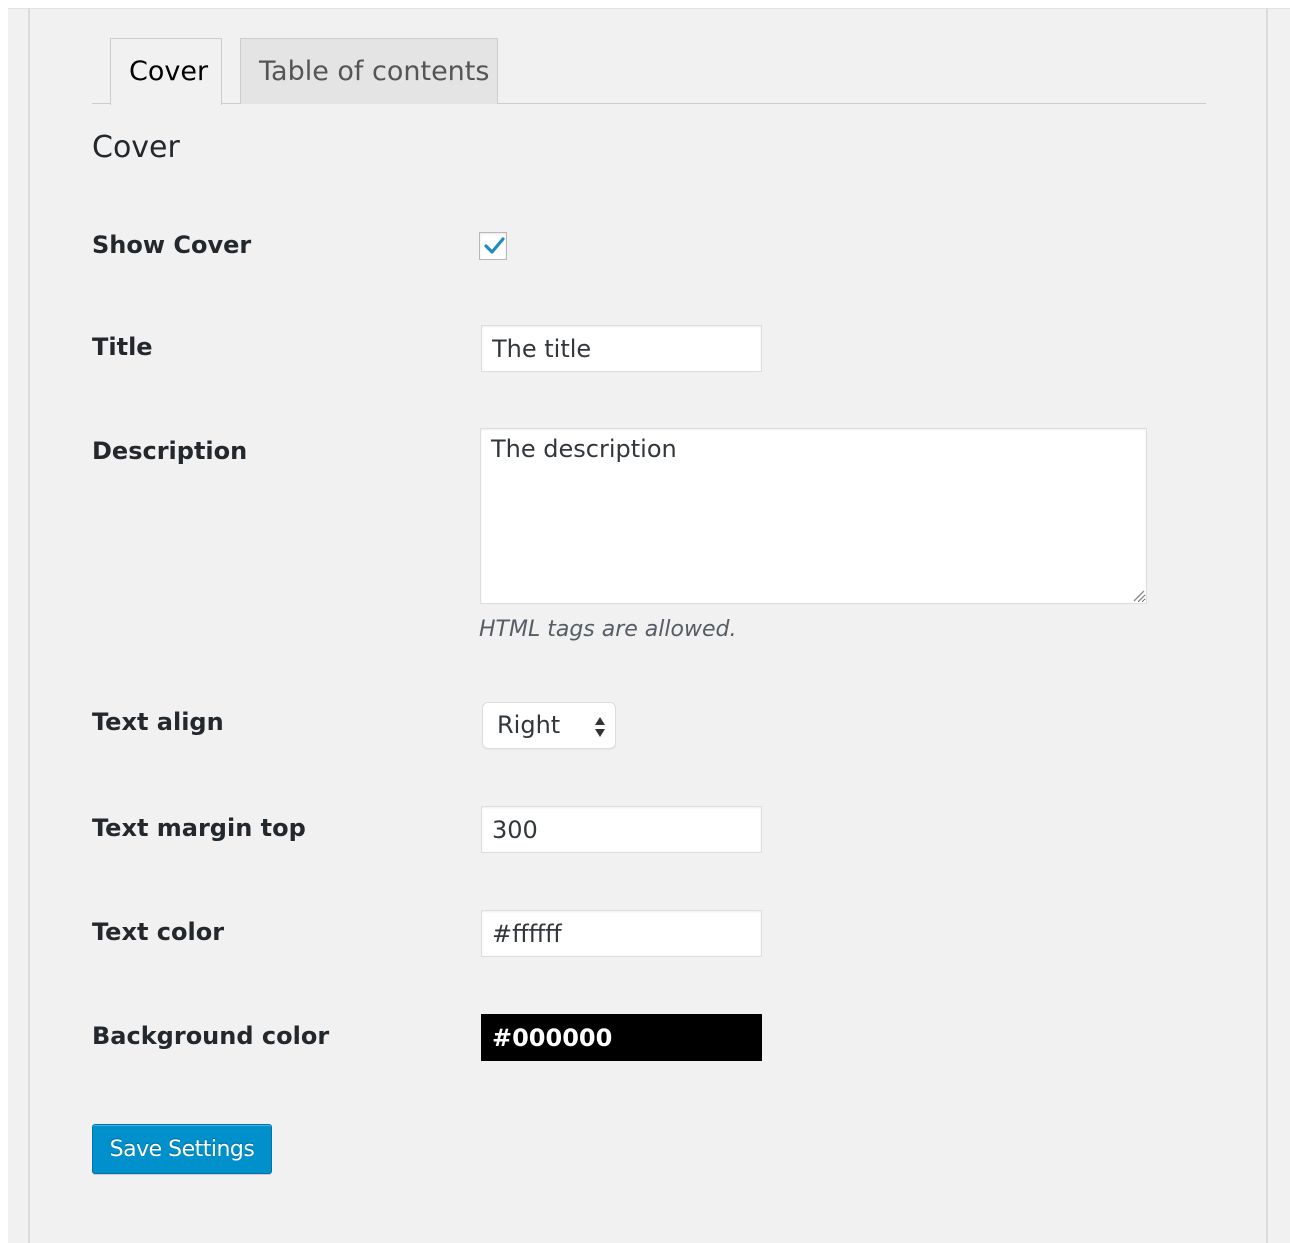  Describe the element at coordinates (621, 1037) in the screenshot. I see `background-color-input` at that location.